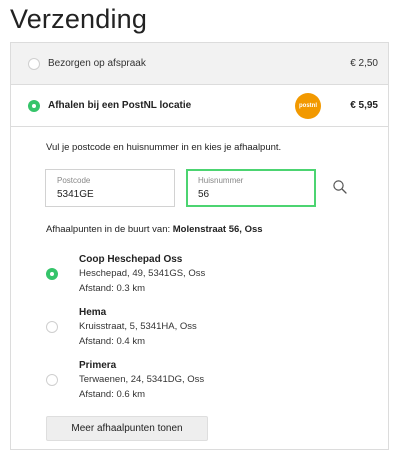 Image resolution: width=400 pixels, height=460 pixels. I want to click on pickup-name: Coop Heschepad Oss, so click(131, 259).